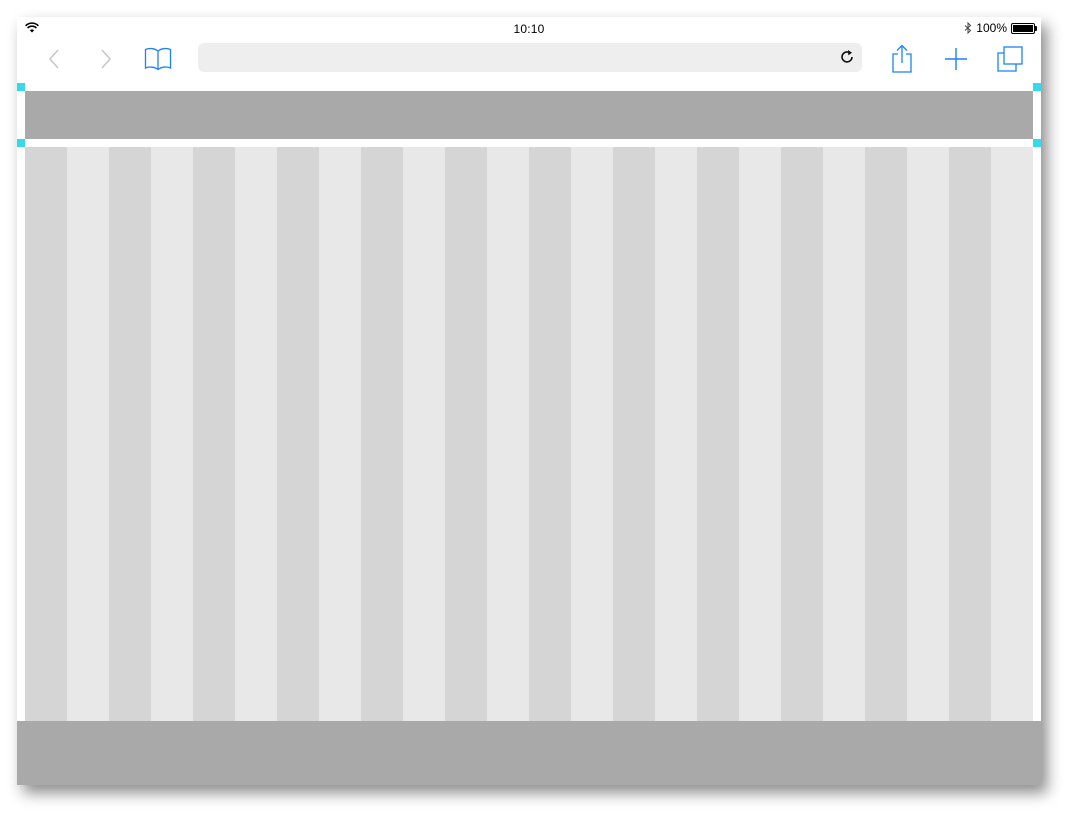  I want to click on new-tab-icon, so click(956, 59).